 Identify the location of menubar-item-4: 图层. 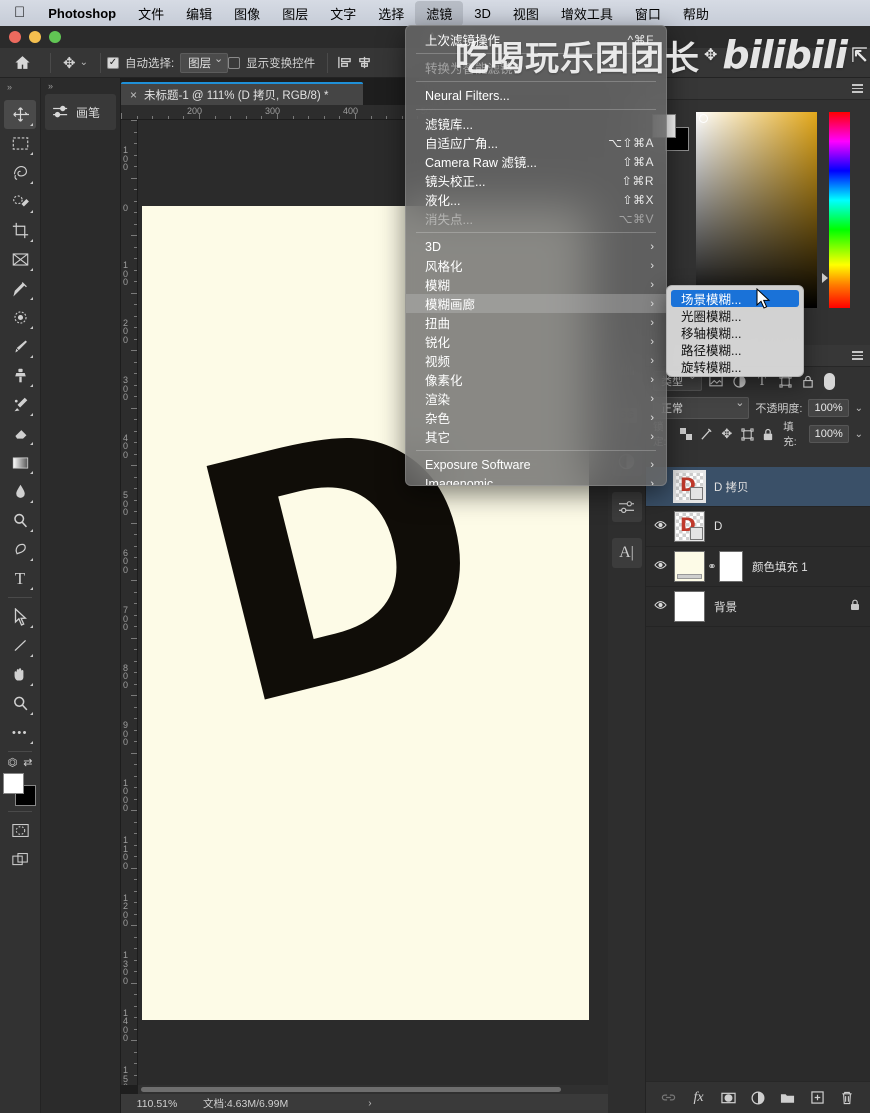
(295, 13).